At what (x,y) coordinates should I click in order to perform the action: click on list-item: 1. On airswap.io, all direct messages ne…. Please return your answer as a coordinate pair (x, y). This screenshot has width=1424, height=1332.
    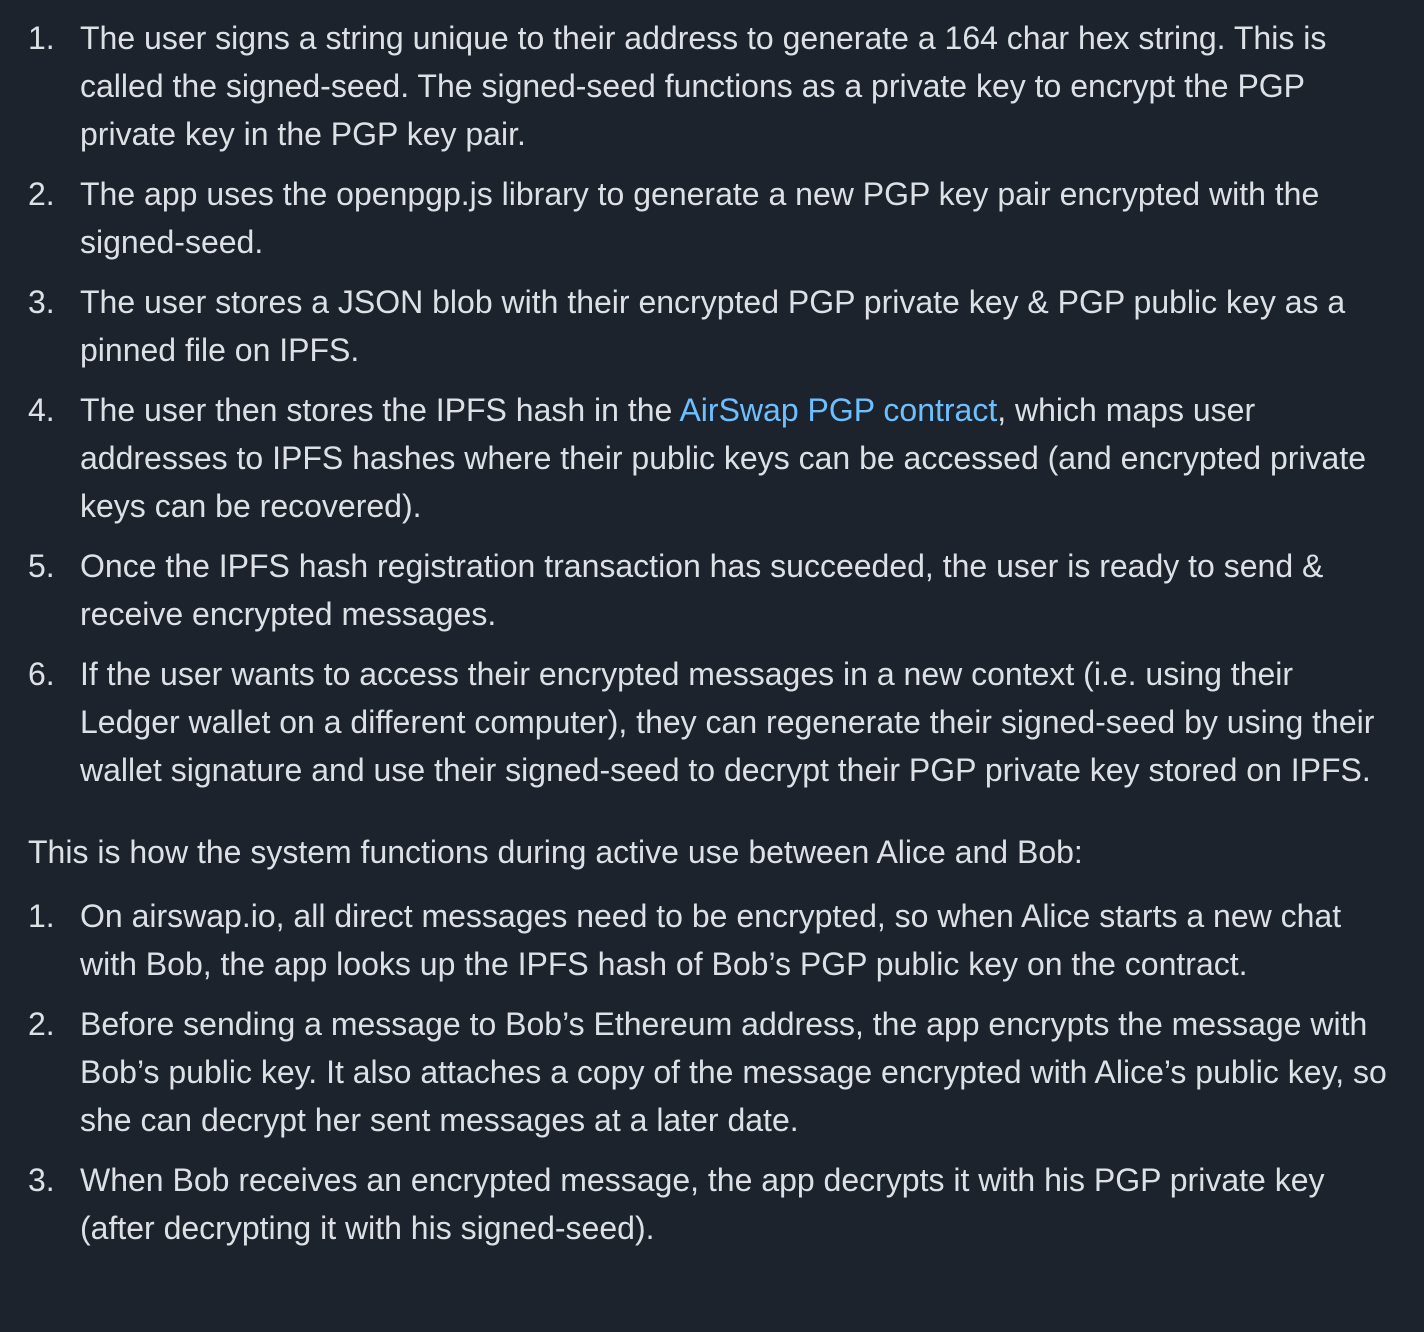
    Looking at the image, I should click on (712, 940).